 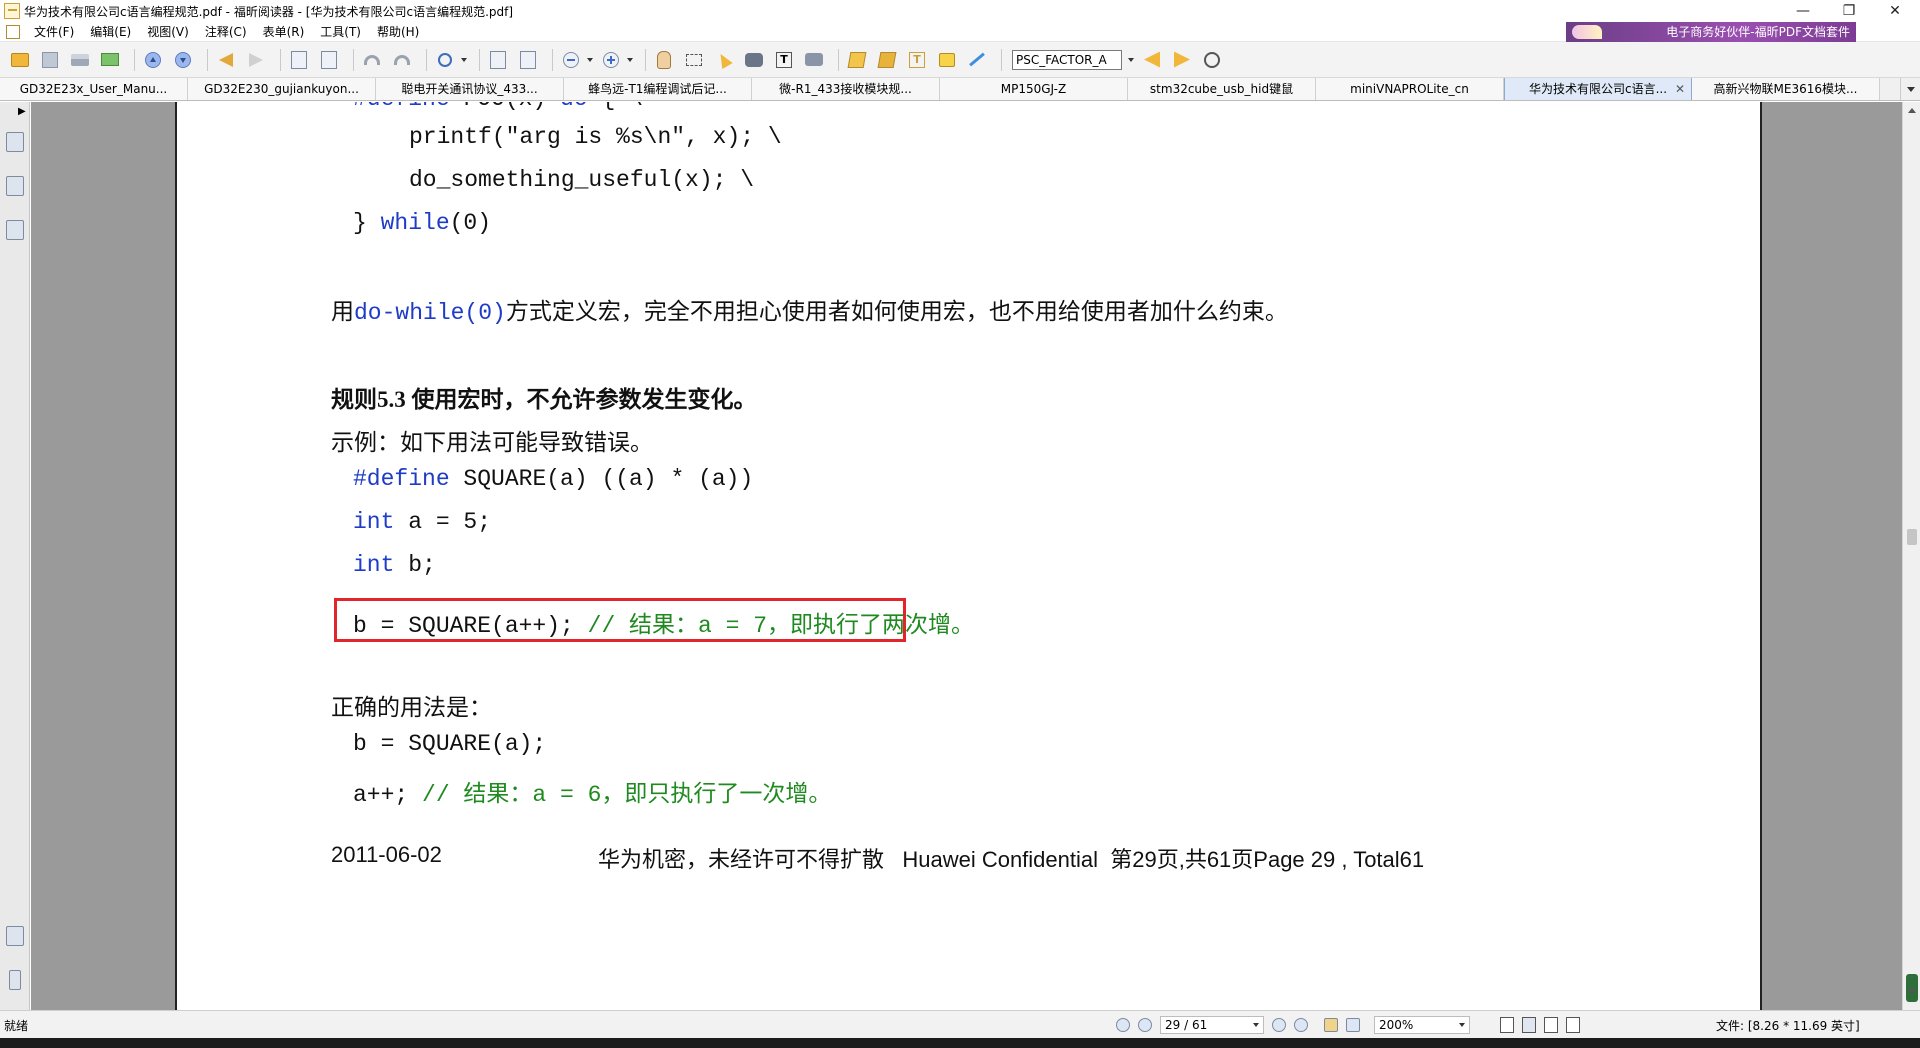 What do you see at coordinates (1131, 59) in the screenshot?
I see `search-dropdown-icon` at bounding box center [1131, 59].